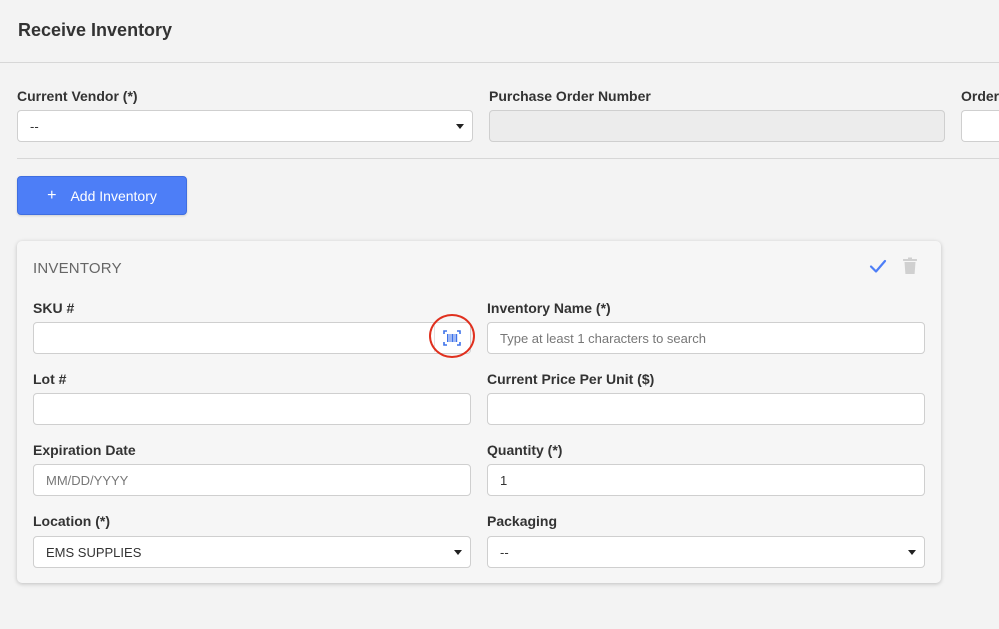 Image resolution: width=999 pixels, height=629 pixels. I want to click on plus-icon: +, so click(52, 195).